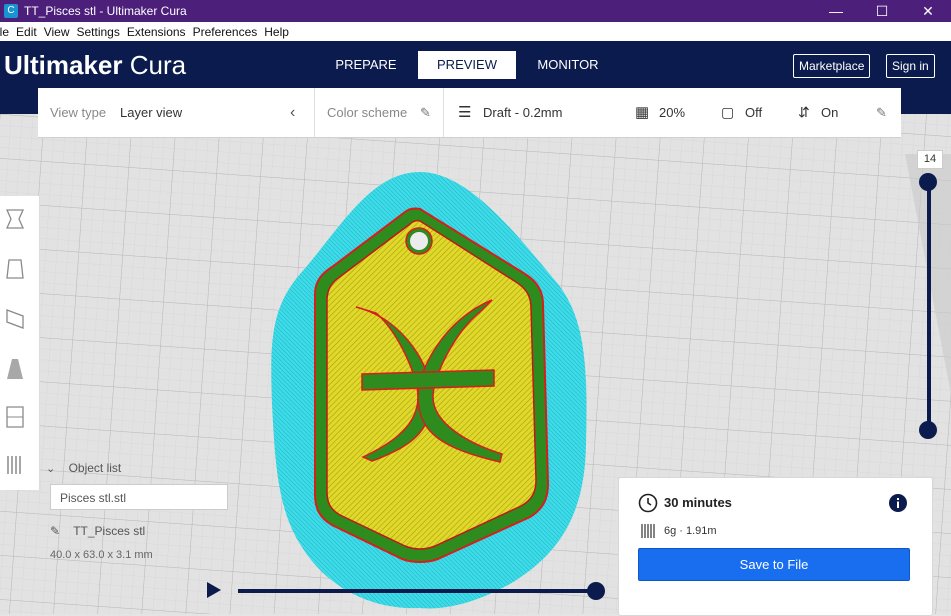 The height and width of the screenshot is (616, 951). I want to click on support-icon: ▢, so click(728, 112).